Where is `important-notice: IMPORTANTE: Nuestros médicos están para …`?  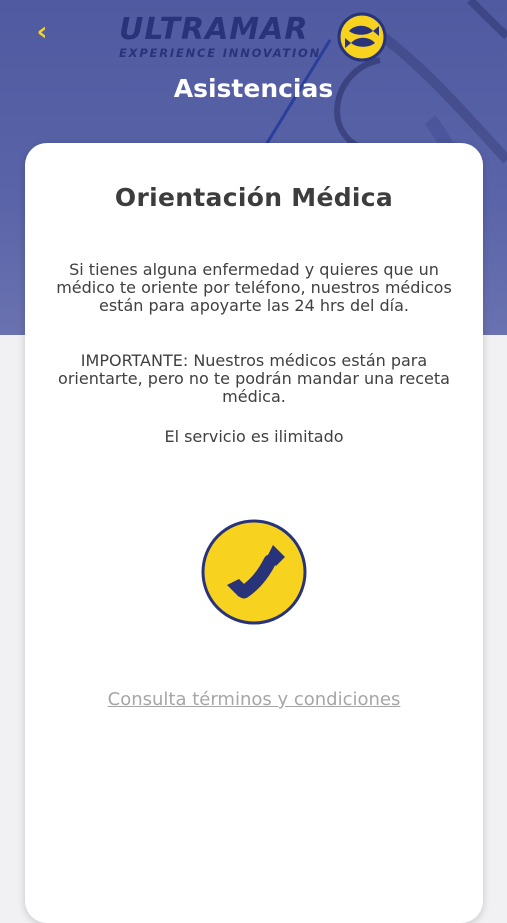
important-notice: IMPORTANTE: Nuestros médicos están para … is located at coordinates (254, 378).